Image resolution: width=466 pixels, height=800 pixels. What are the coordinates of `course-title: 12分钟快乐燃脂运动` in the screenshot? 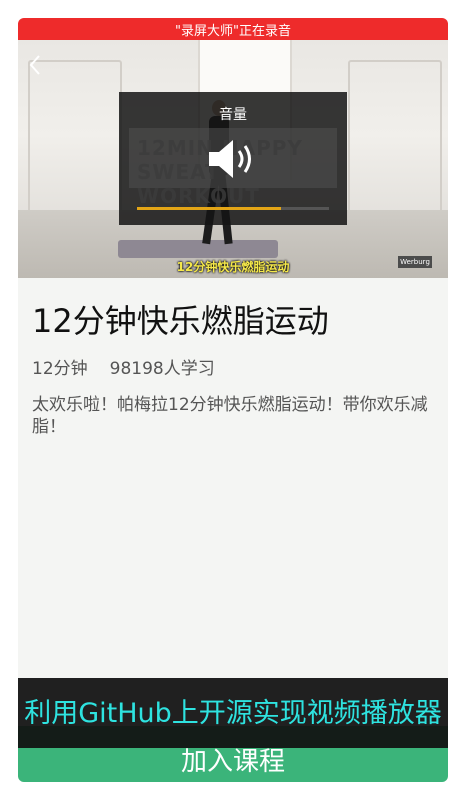 It's located at (180, 321).